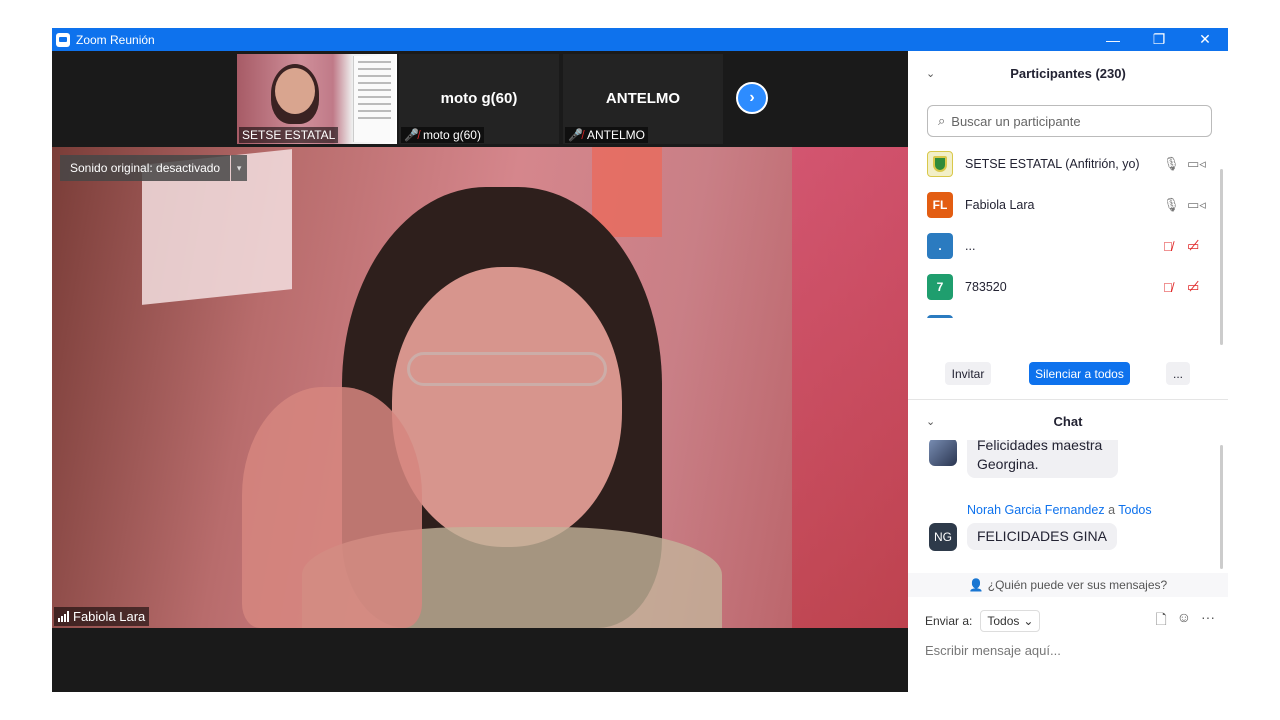 This screenshot has height=720, width=1280. I want to click on participant-name: Fabiola Lara, so click(1000, 205).